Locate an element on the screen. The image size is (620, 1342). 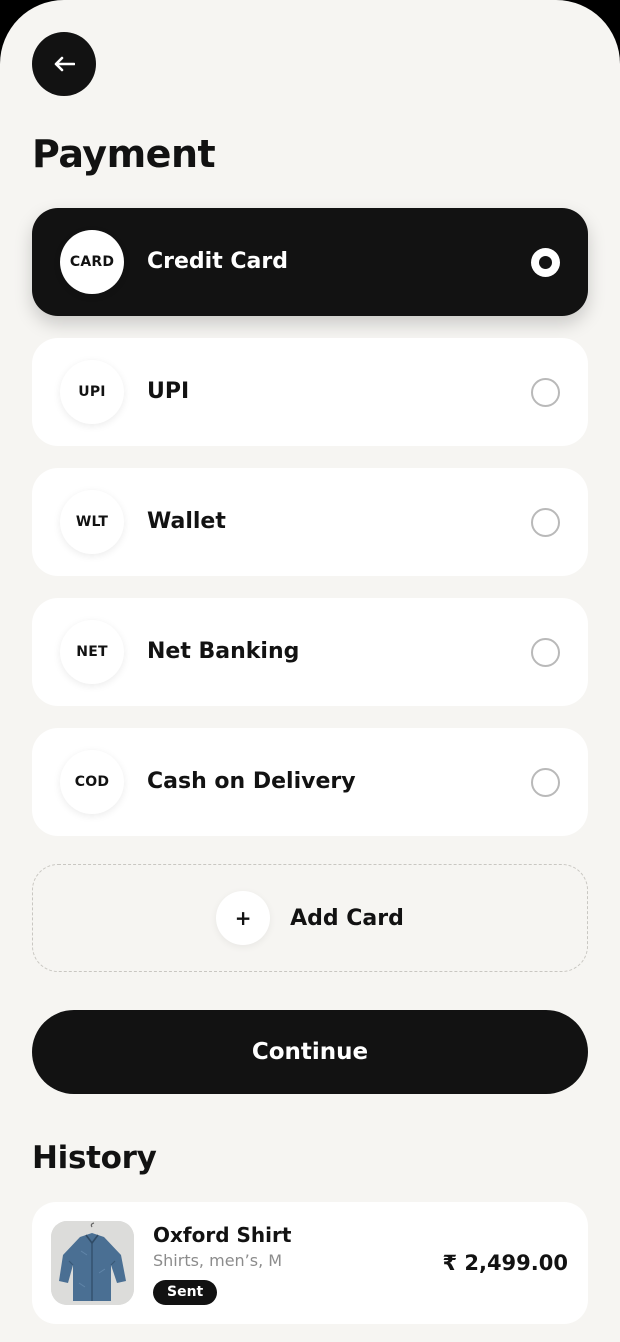
status-badge: Sent is located at coordinates (185, 1292).